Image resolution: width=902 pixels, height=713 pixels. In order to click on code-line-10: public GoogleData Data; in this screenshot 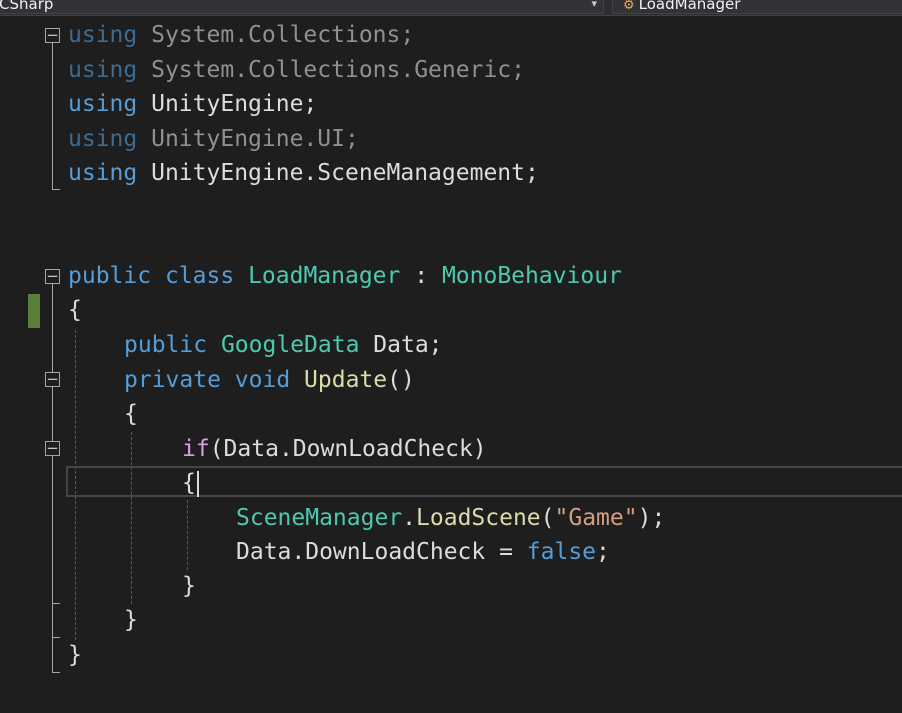, I will do `click(283, 345)`.